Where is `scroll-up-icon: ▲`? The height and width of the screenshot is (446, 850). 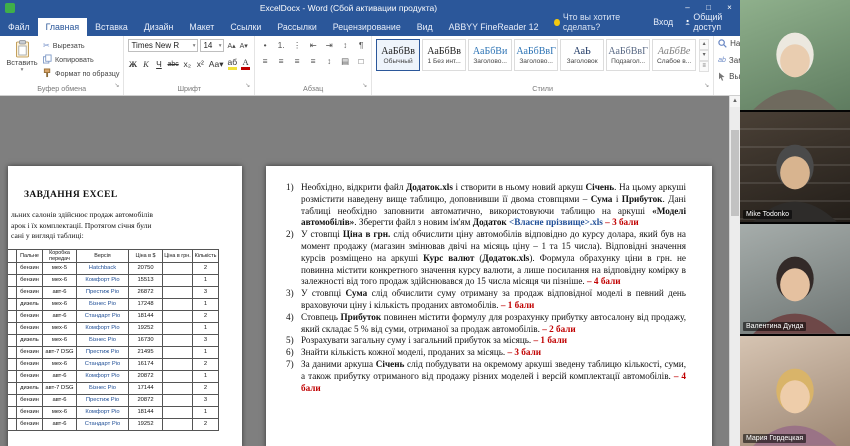
scroll-up-icon: ▲ is located at coordinates (735, 101).